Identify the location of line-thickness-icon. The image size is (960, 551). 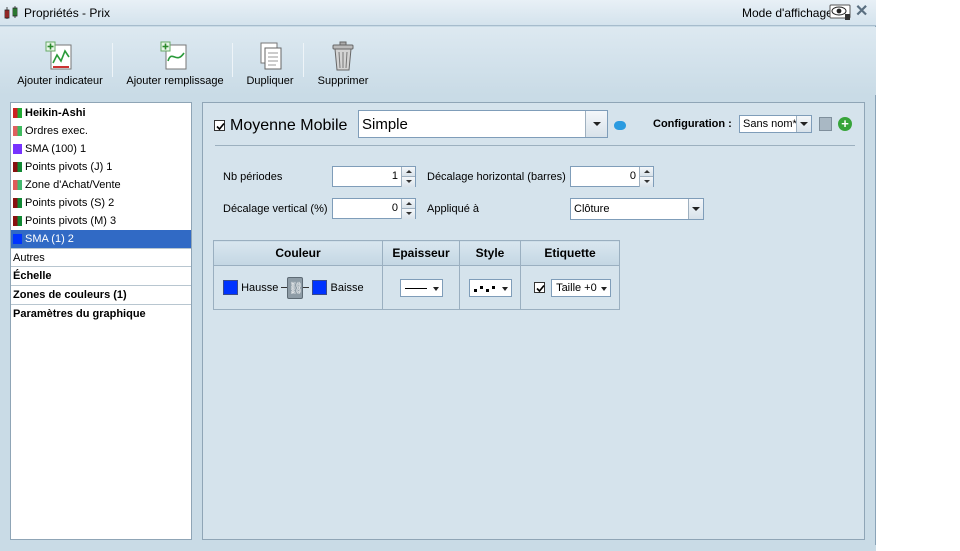
(415, 288).